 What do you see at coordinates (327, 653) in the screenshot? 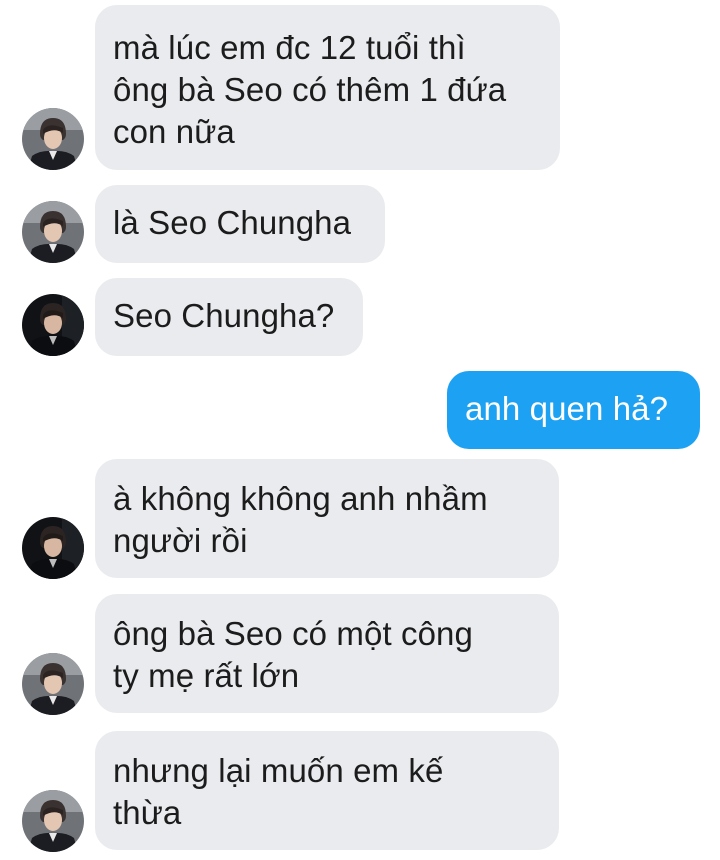
I see `incoming-message-bubble: ông bà Seo có một công ty mẹ rất lớn` at bounding box center [327, 653].